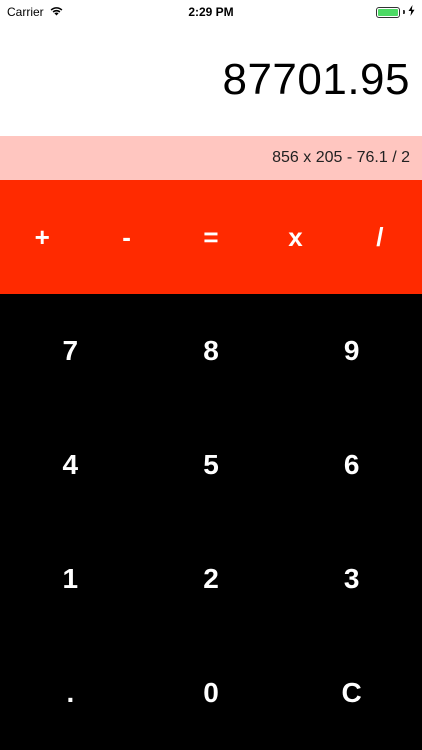  I want to click on key-eight: 8, so click(211, 351).